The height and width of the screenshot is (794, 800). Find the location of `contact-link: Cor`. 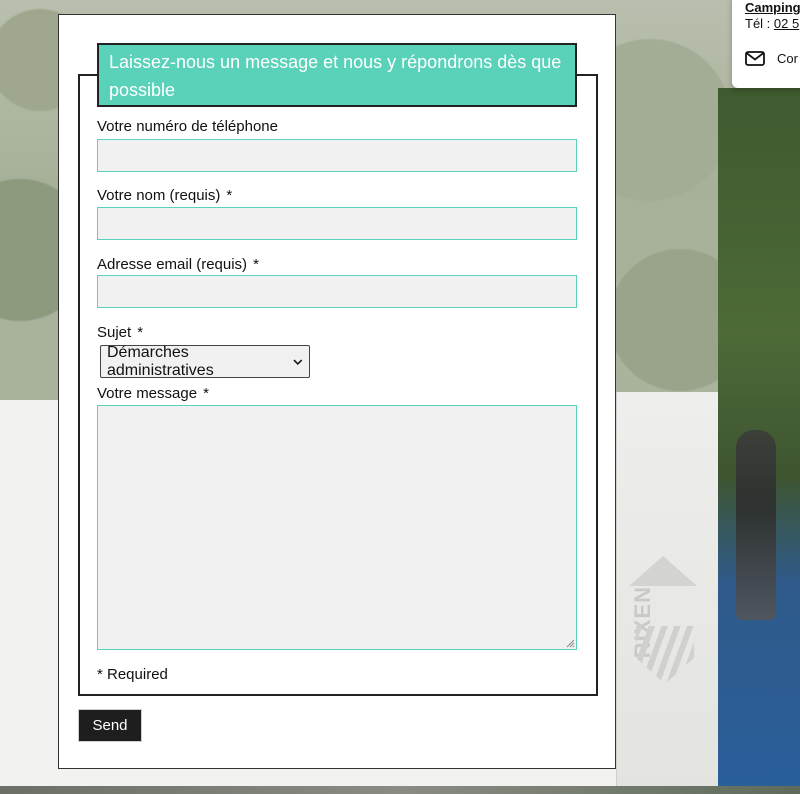

contact-link: Cor is located at coordinates (772, 58).